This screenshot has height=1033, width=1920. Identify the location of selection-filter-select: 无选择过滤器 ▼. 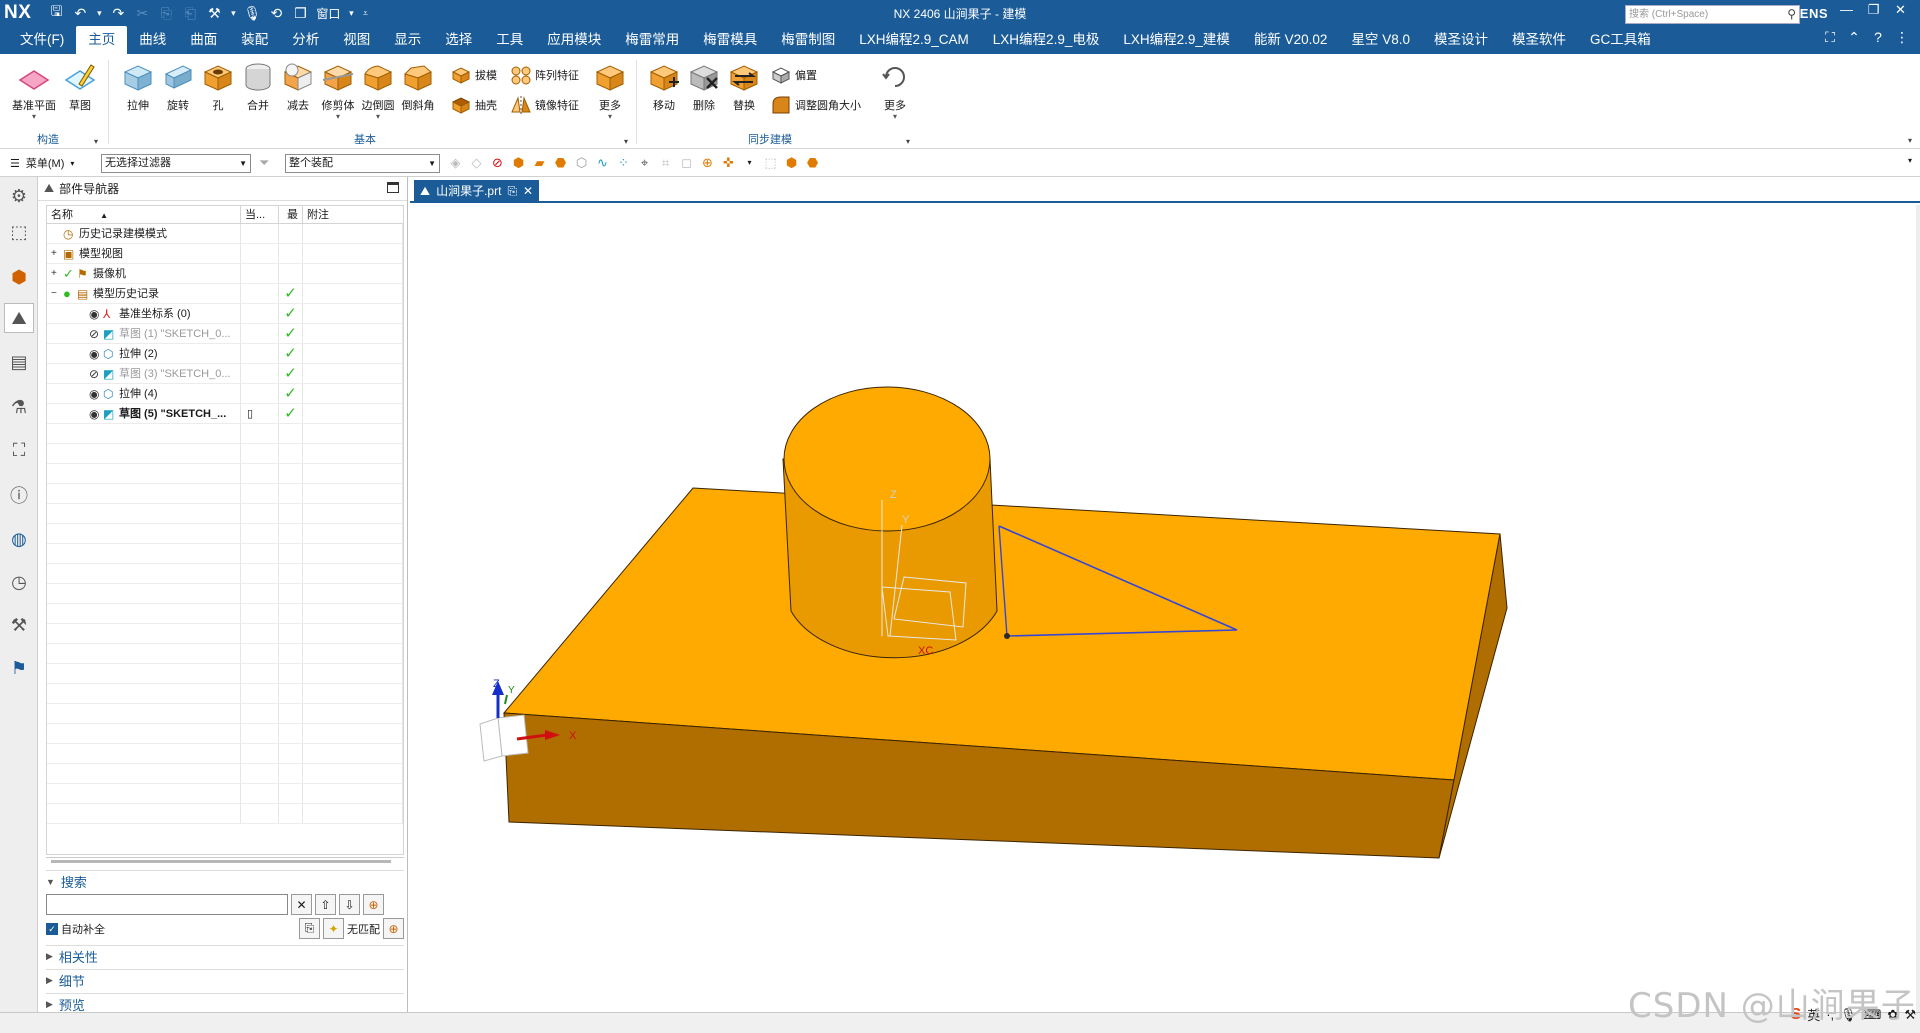
(176, 163).